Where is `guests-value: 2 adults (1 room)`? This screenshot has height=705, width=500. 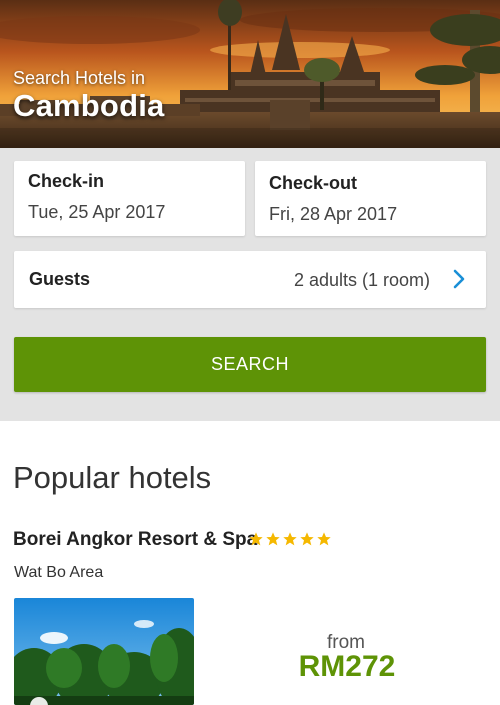 guests-value: 2 adults (1 room) is located at coordinates (361, 280).